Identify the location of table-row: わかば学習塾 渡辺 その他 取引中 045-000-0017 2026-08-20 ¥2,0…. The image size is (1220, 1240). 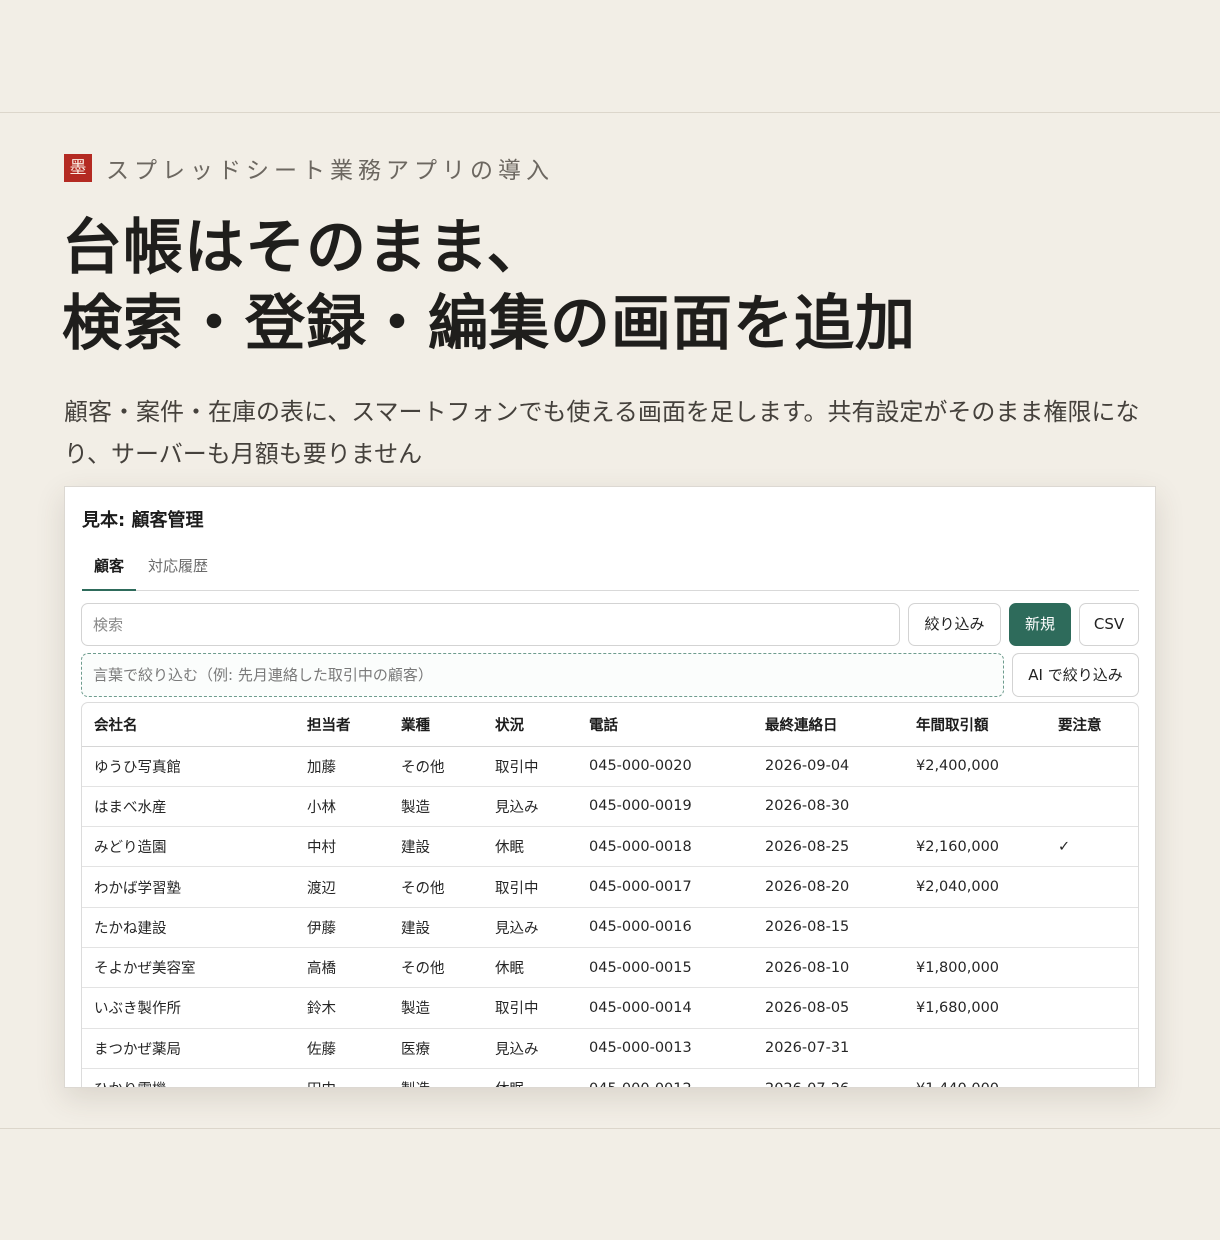
(610, 887).